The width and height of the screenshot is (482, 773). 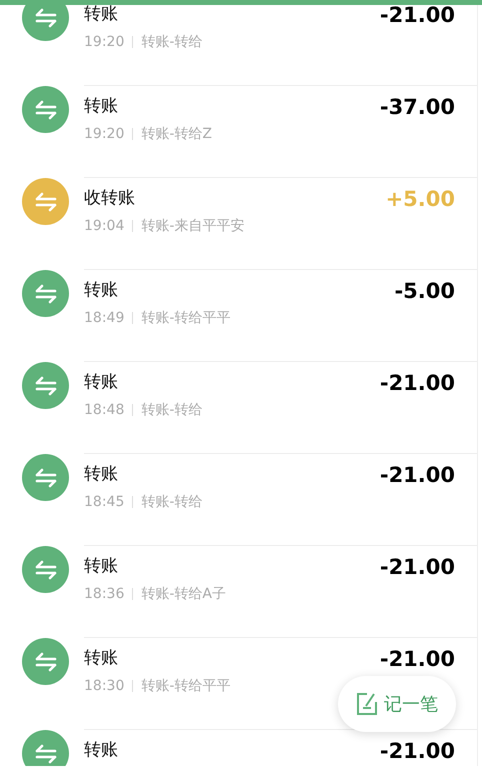 I want to click on transaction-time: 18:30, so click(x=104, y=686).